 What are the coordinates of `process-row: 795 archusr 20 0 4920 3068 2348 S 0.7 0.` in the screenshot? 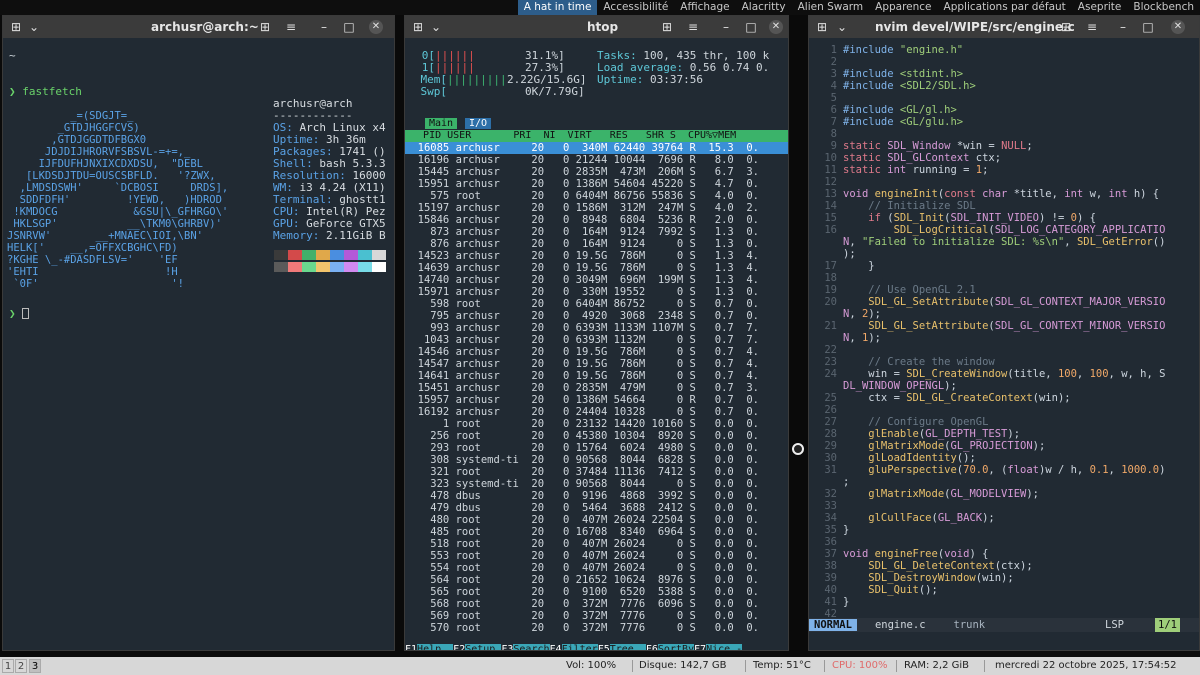 It's located at (596, 316).